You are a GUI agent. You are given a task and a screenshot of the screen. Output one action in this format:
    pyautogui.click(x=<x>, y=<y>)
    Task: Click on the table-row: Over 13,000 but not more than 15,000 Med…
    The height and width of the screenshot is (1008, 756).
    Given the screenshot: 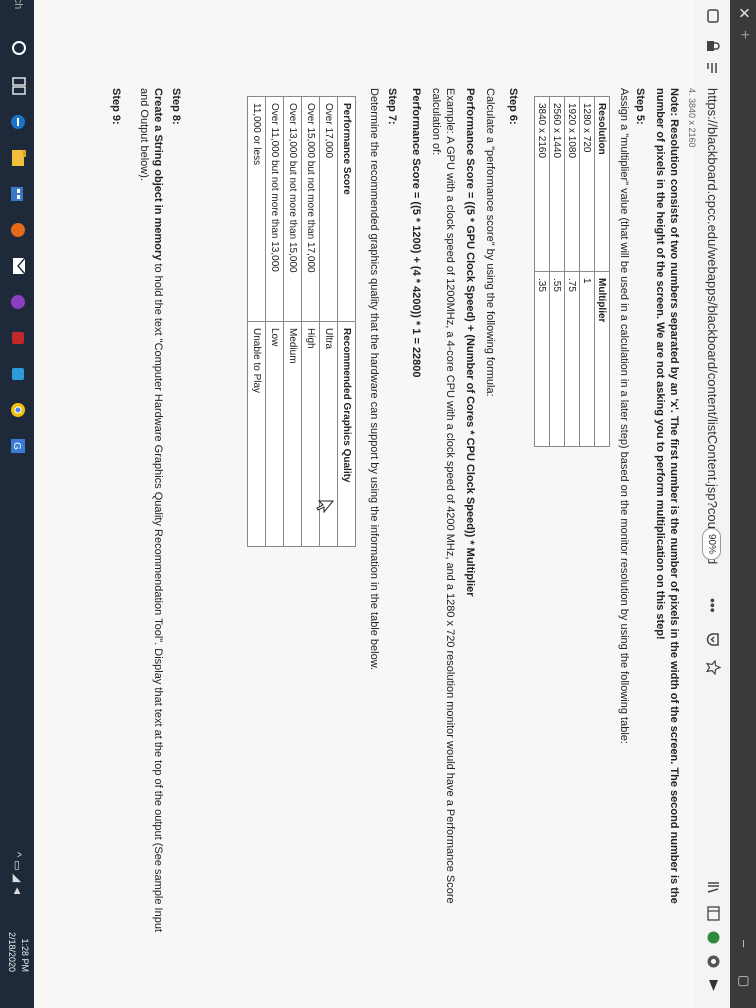 What is the action you would take?
    pyautogui.click(x=292, y=321)
    